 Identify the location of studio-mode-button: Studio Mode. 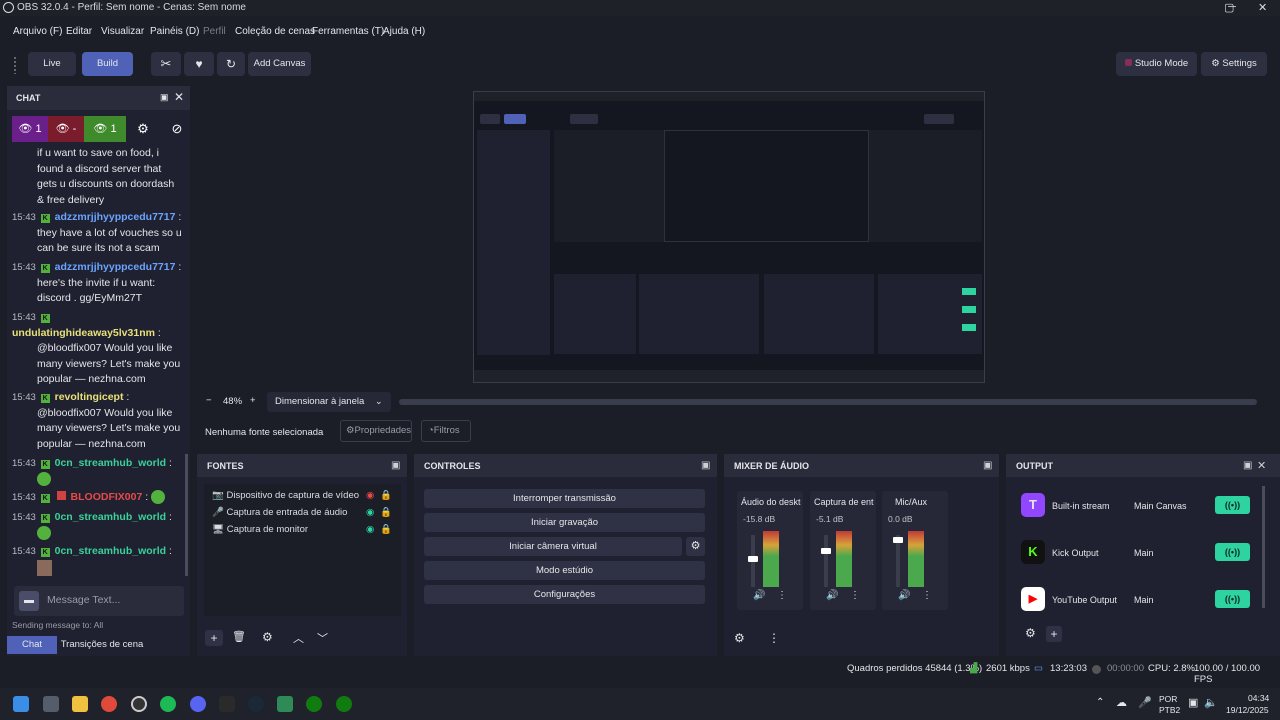
(1156, 64).